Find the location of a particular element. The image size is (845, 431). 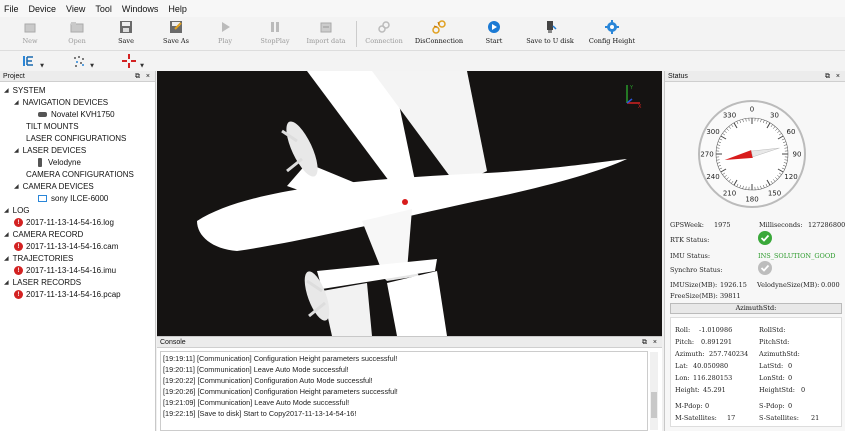

azimuth-std-label: AzimuthStd: is located at coordinates (779, 354).